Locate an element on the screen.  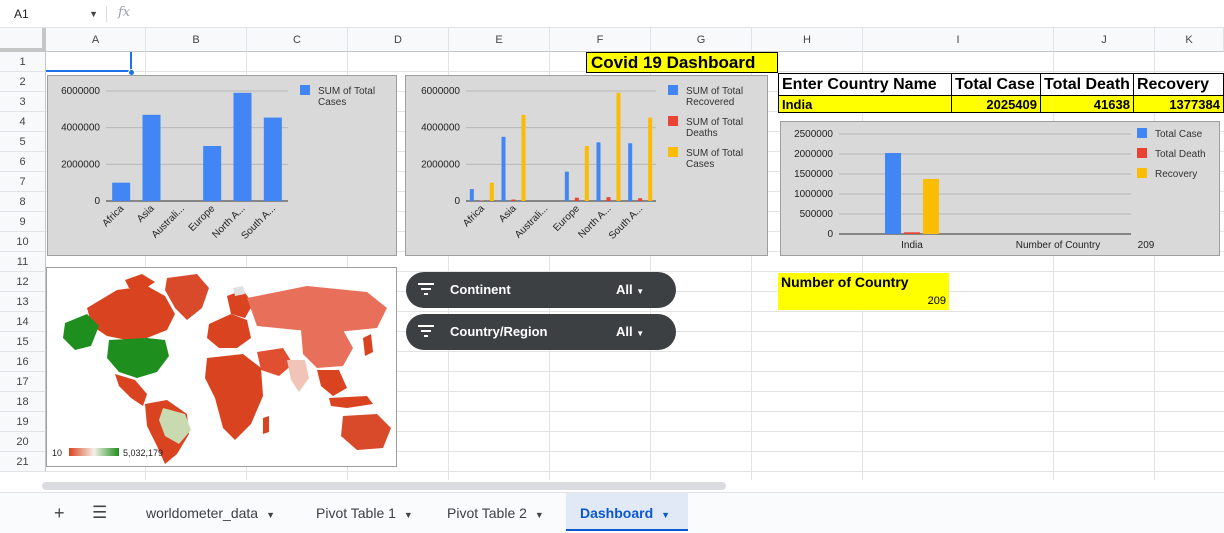
geo-map-chart: 10 5,032,179 is located at coordinates (221, 367).